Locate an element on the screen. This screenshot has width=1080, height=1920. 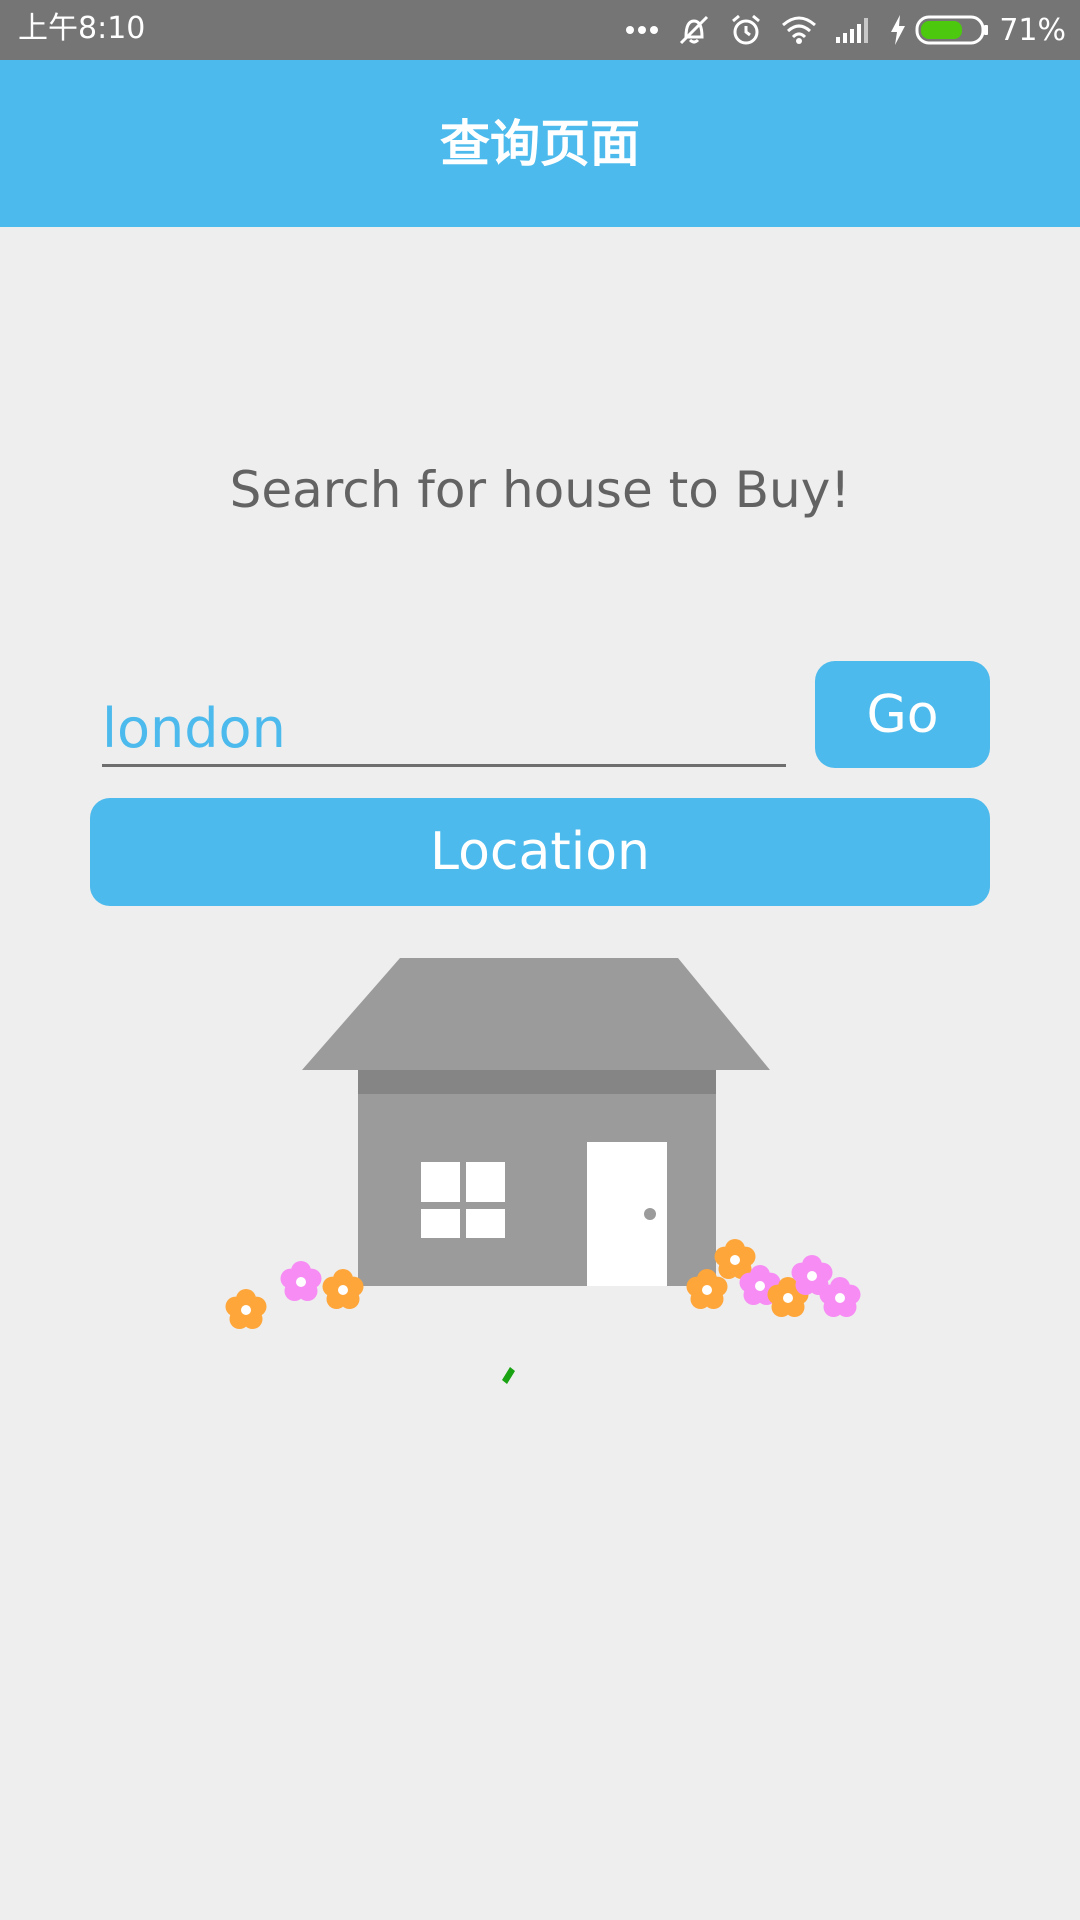
wifi-icon is located at coordinates (799, 30).